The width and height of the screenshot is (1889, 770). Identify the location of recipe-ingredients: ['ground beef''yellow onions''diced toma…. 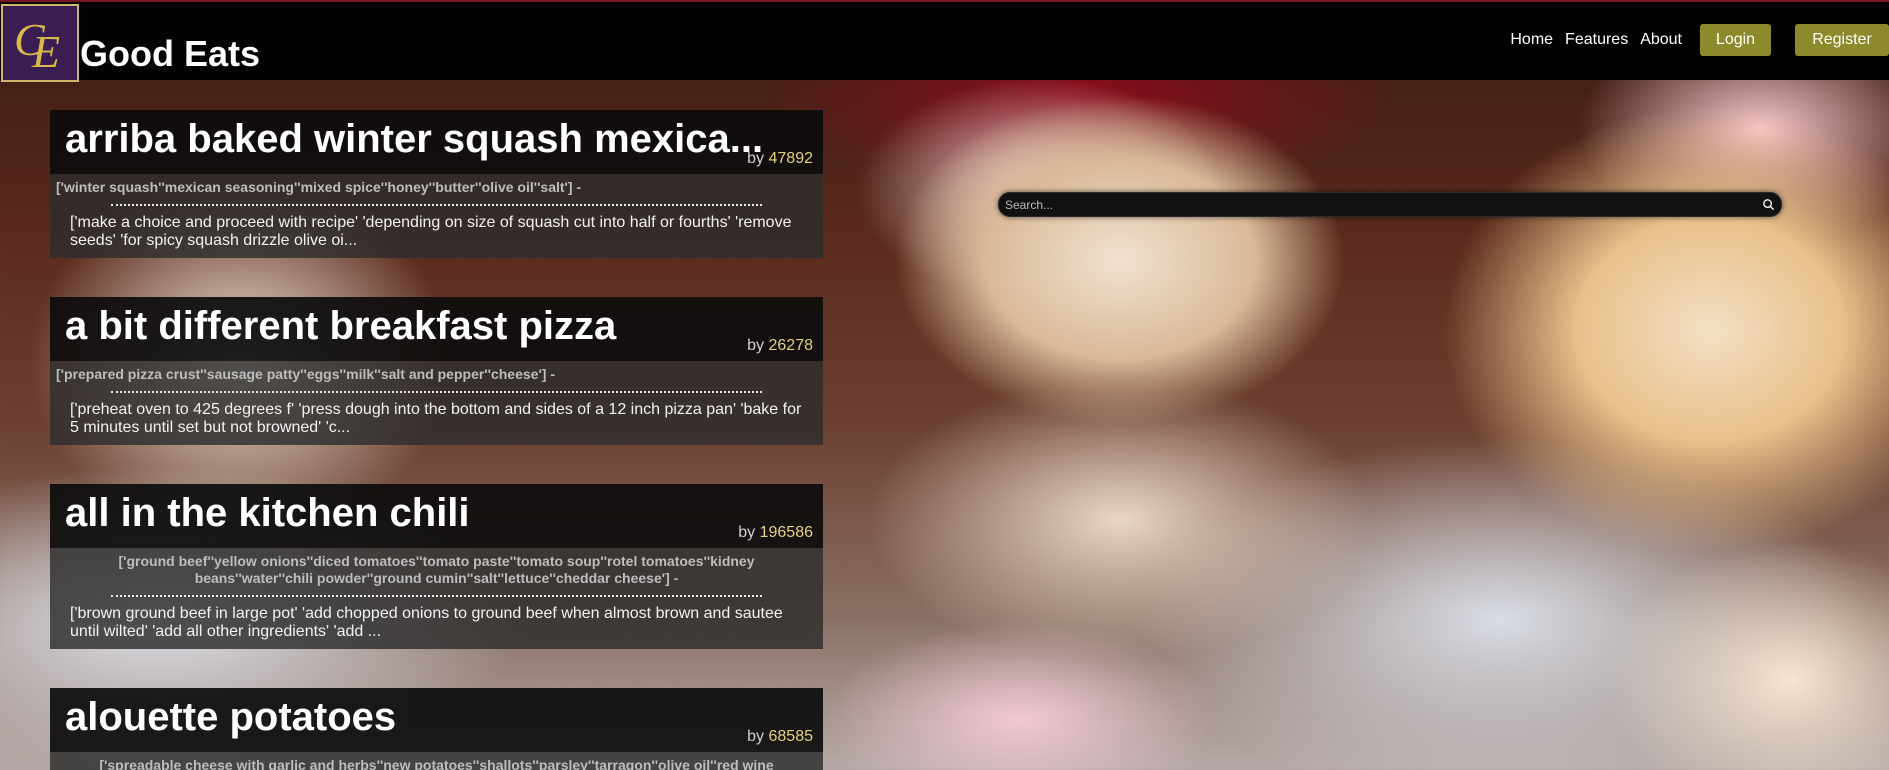
(436, 569).